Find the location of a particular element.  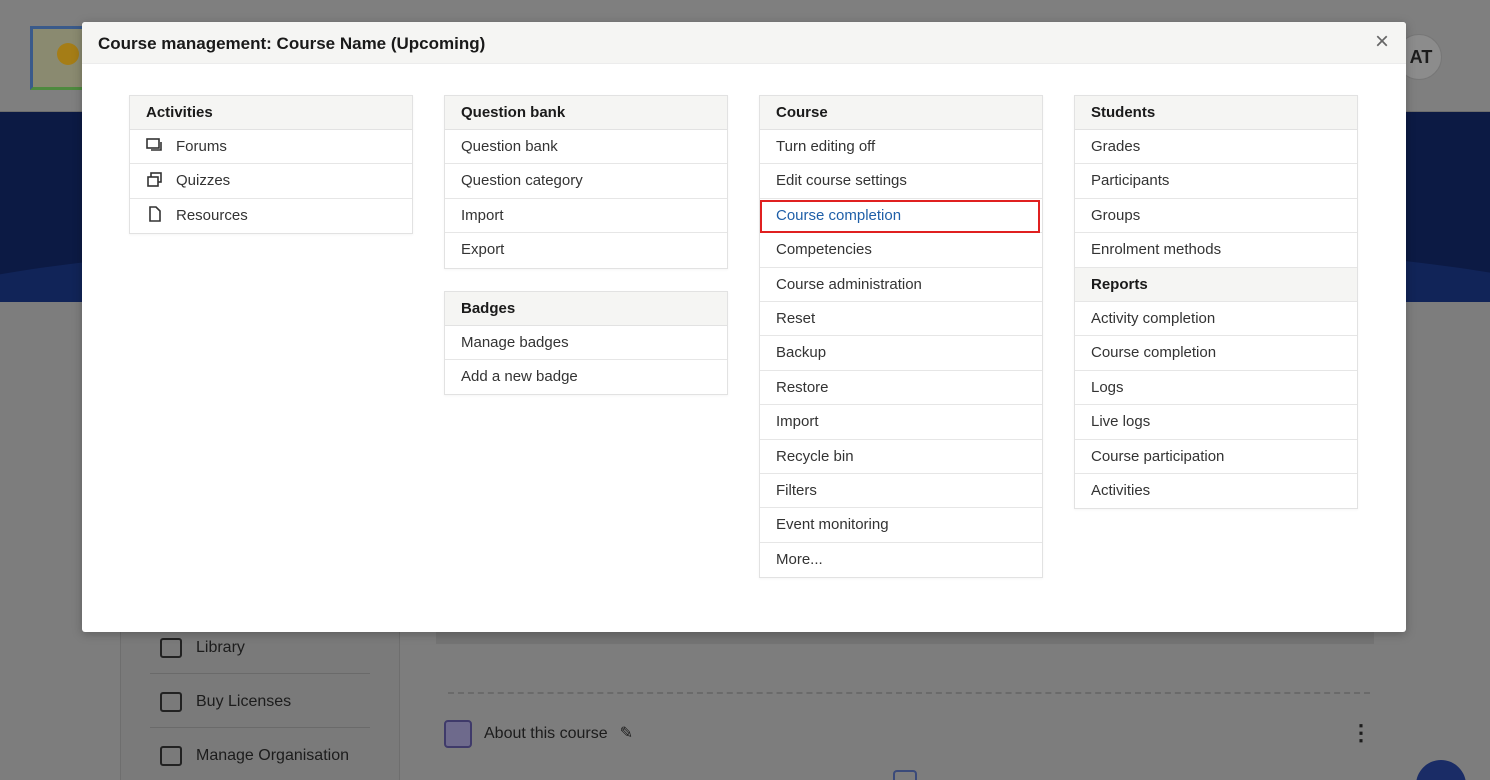

sidebar-item-label: Manage Organisation is located at coordinates (272, 755).